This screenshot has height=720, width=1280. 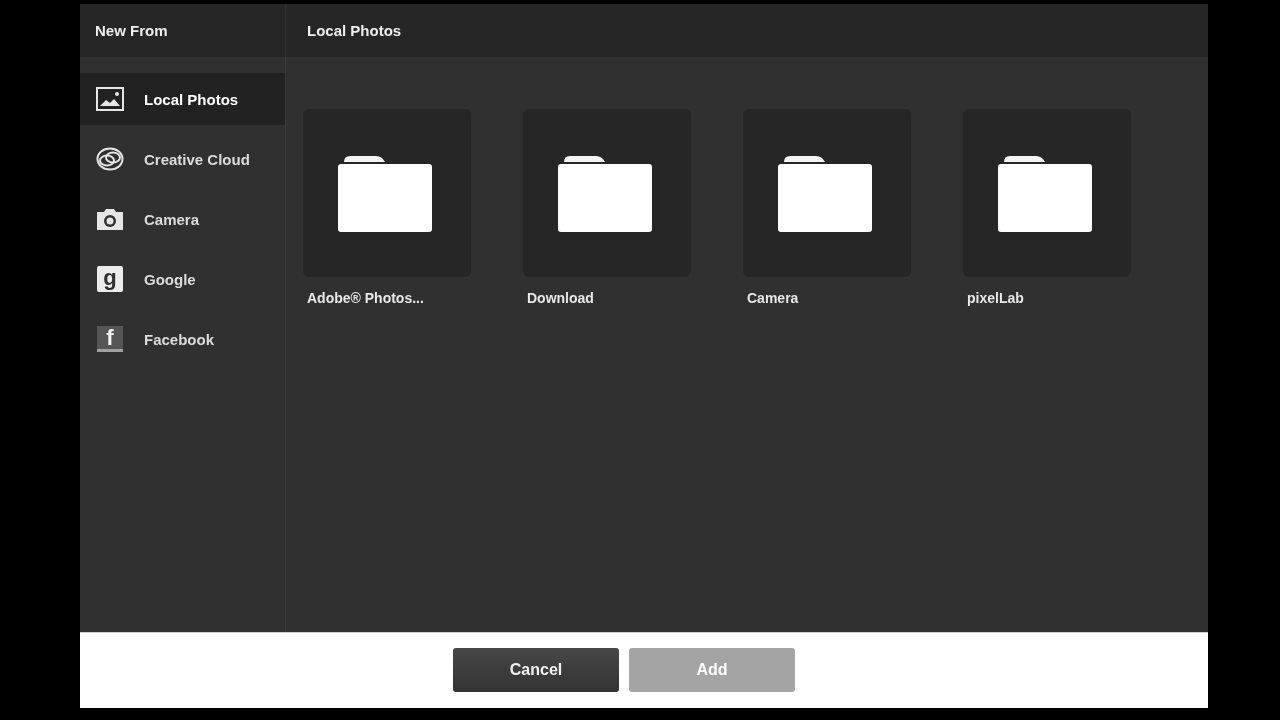 I want to click on camera-icon, so click(x=110, y=219).